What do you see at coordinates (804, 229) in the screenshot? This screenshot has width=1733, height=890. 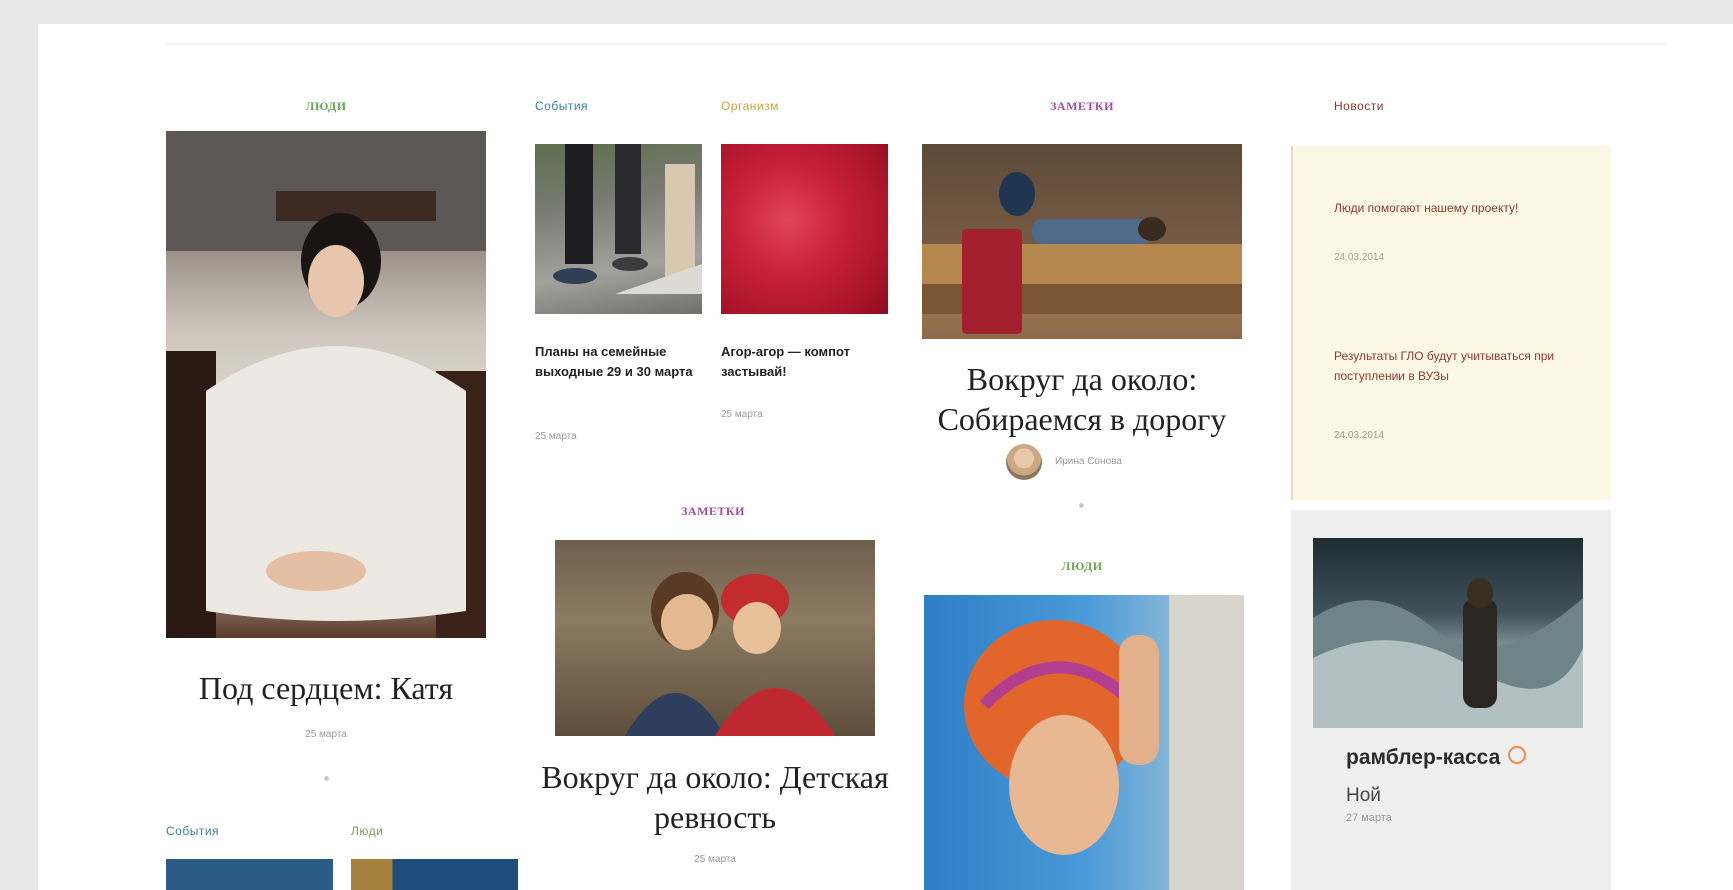 I see `article-image-red-jelly` at bounding box center [804, 229].